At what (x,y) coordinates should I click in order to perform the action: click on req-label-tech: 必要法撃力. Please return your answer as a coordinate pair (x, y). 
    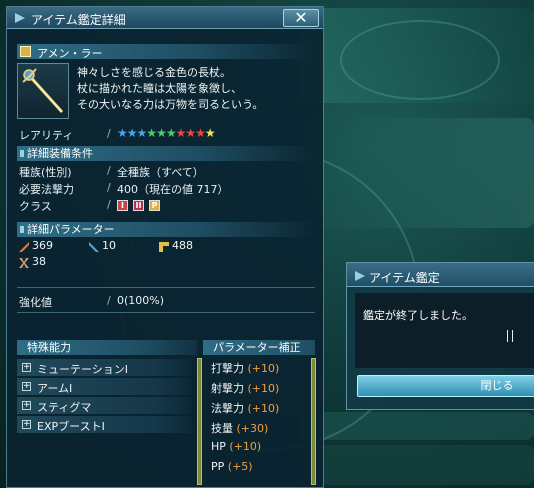
    Looking at the image, I should click on (46, 189).